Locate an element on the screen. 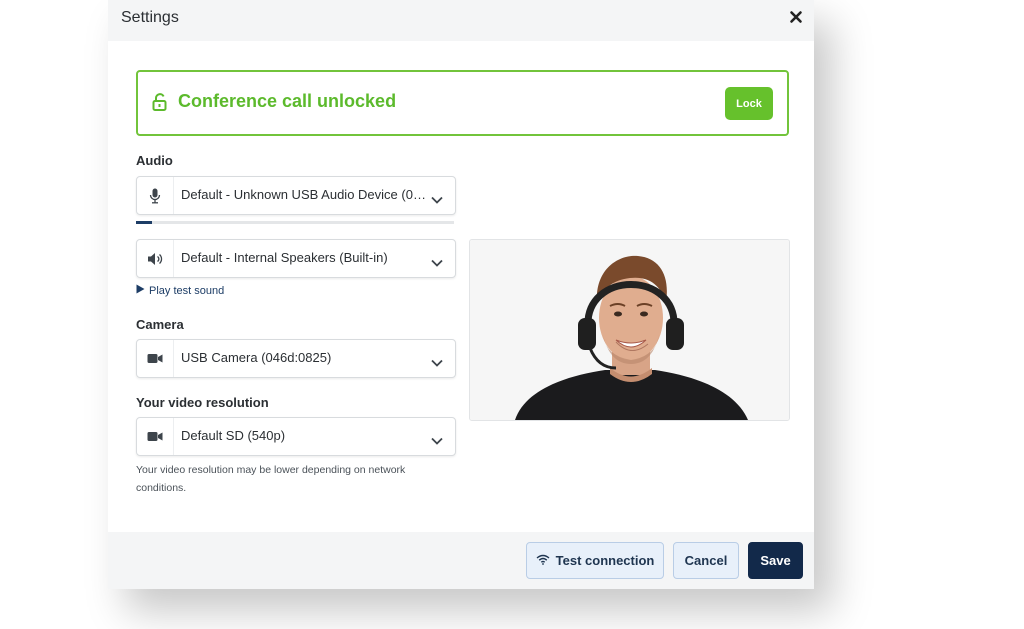 The height and width of the screenshot is (629, 1024). camera-label: Camera is located at coordinates (160, 324).